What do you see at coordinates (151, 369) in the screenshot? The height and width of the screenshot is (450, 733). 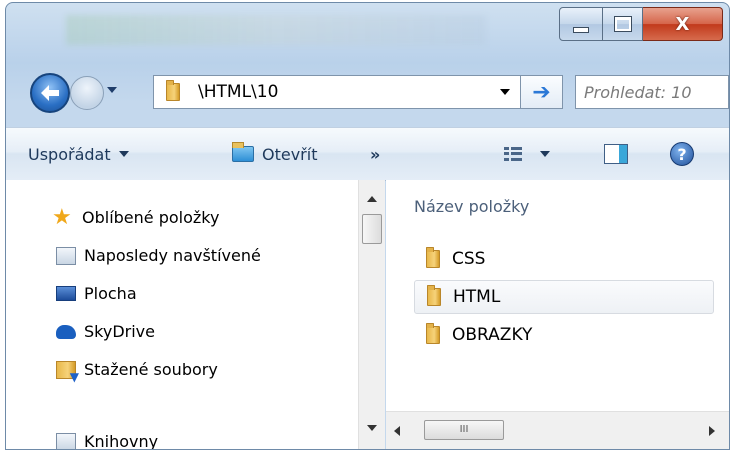 I see `nav-item-label: Stažené soubory` at bounding box center [151, 369].